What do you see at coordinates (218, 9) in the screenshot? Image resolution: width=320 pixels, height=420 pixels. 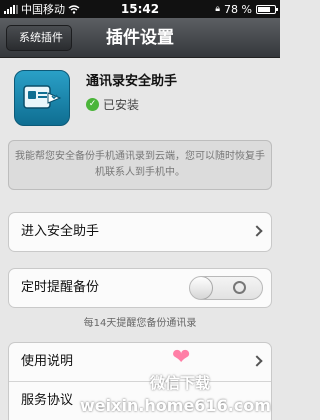 I see `lock-rotation-icon: 🔒︎` at bounding box center [218, 9].